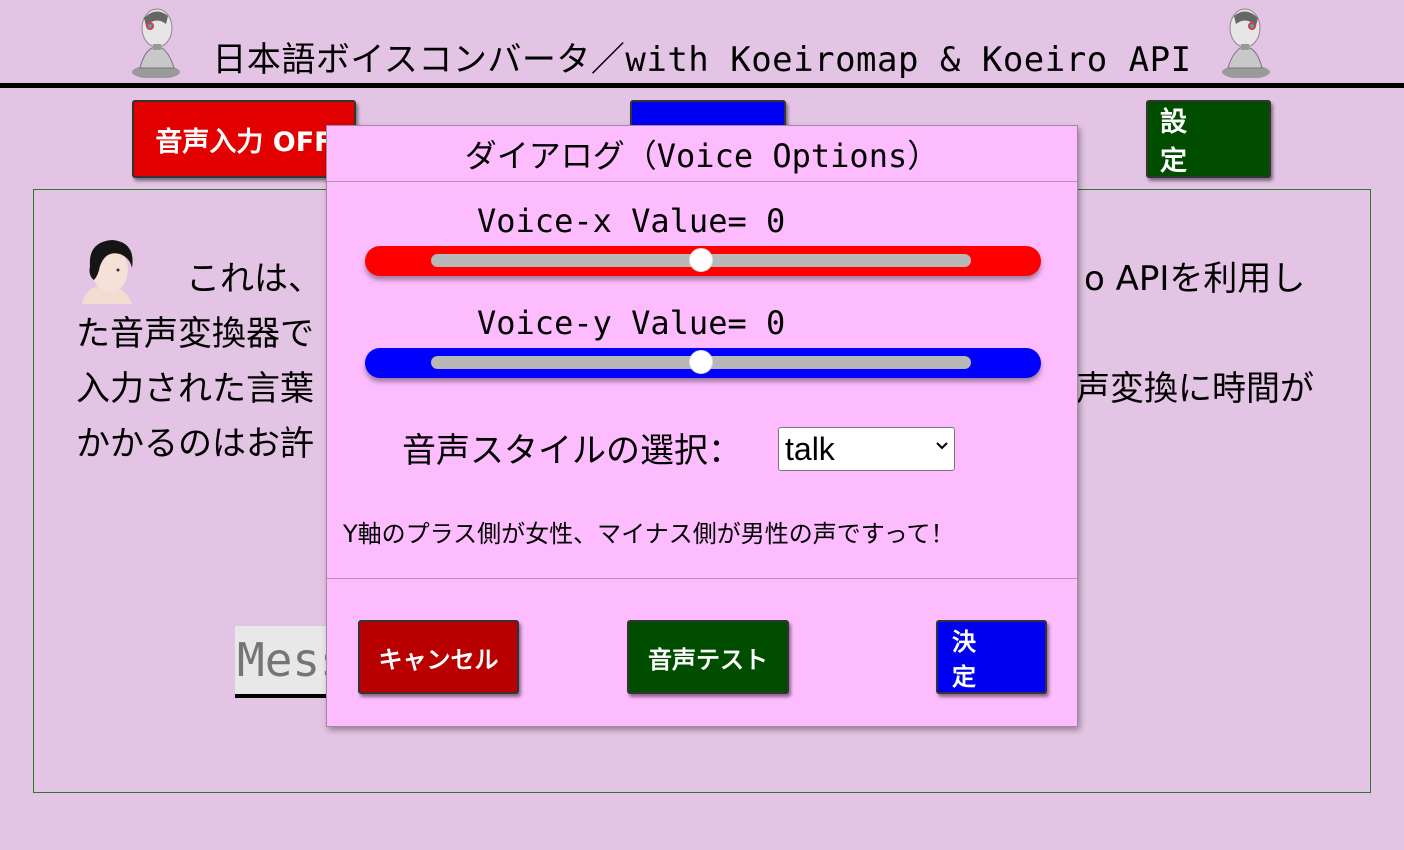 The image size is (1404, 850). What do you see at coordinates (631, 323) in the screenshot?
I see `voice-y-label: Voice-y Value= 0` at bounding box center [631, 323].